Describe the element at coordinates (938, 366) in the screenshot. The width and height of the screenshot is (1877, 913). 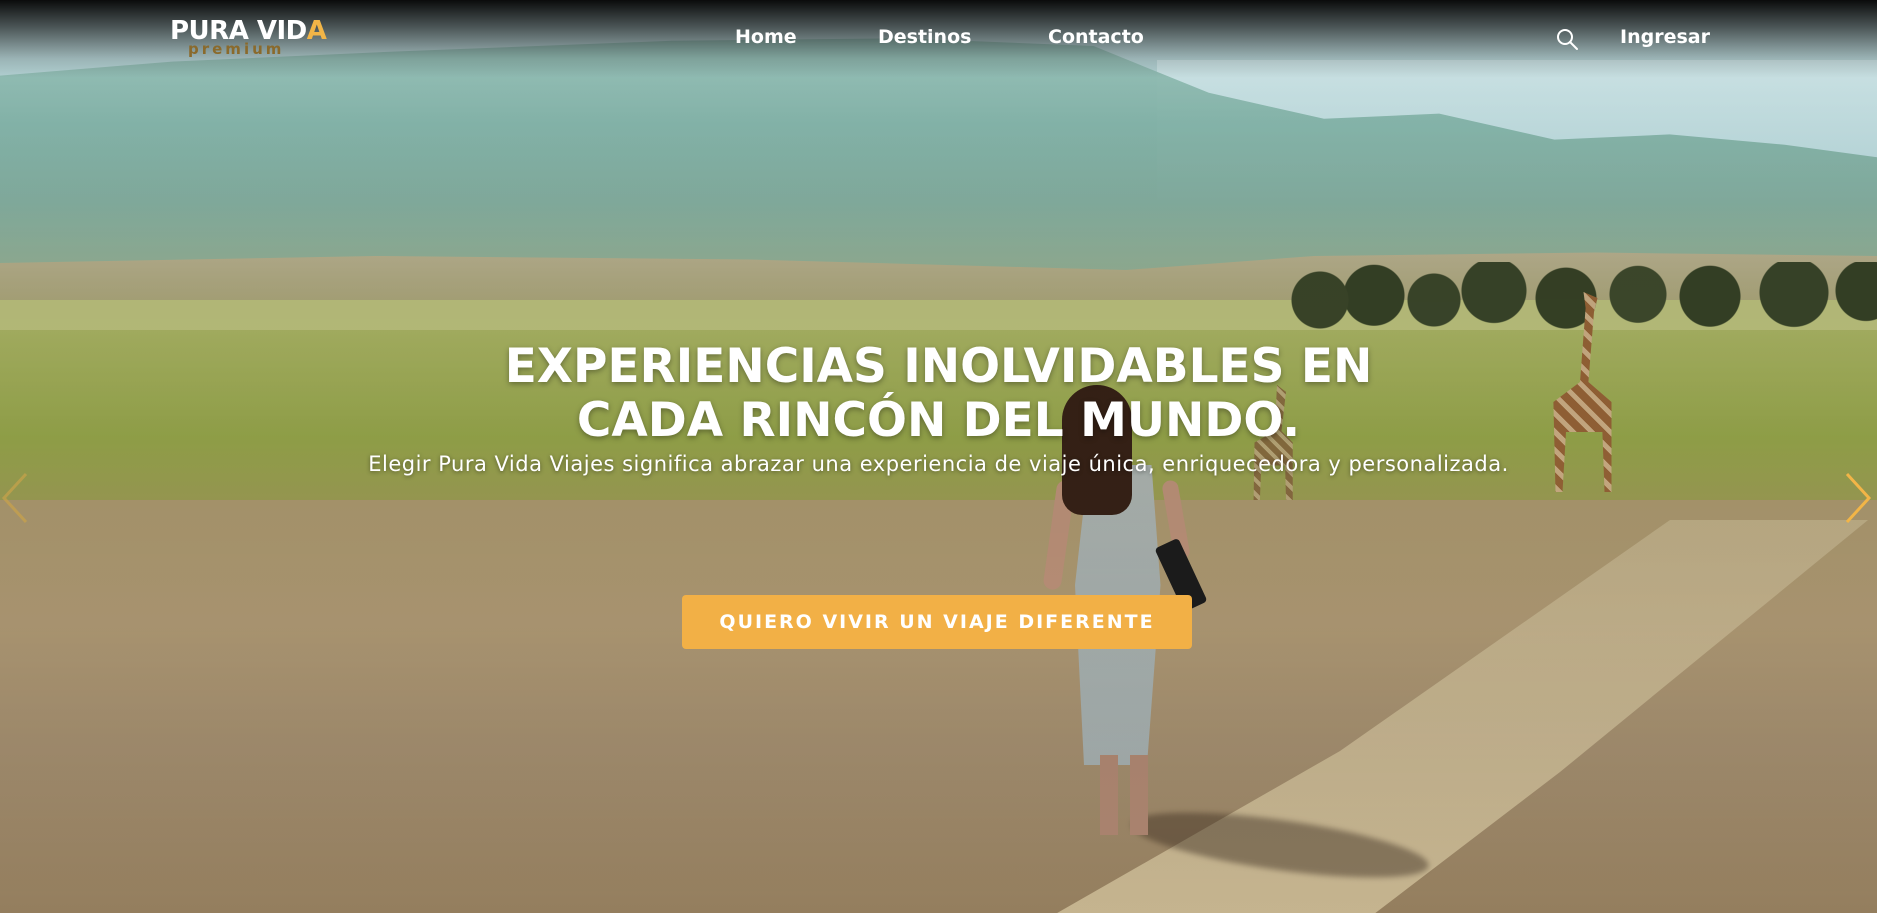
I see `hero-headline-line1: EXPERIENCIAS INOLVIDABLES EN` at that location.